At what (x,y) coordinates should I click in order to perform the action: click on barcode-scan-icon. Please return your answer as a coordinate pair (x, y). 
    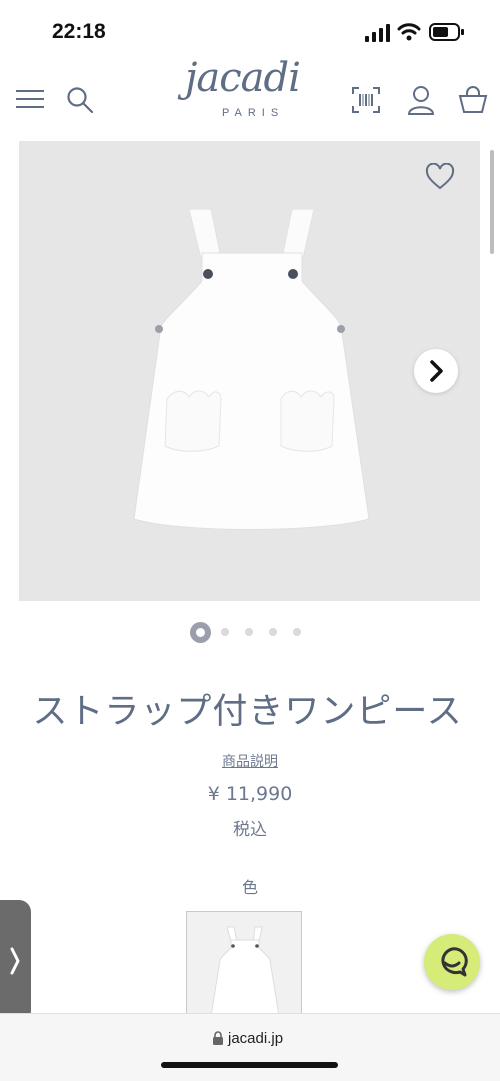
    Looking at the image, I should click on (366, 100).